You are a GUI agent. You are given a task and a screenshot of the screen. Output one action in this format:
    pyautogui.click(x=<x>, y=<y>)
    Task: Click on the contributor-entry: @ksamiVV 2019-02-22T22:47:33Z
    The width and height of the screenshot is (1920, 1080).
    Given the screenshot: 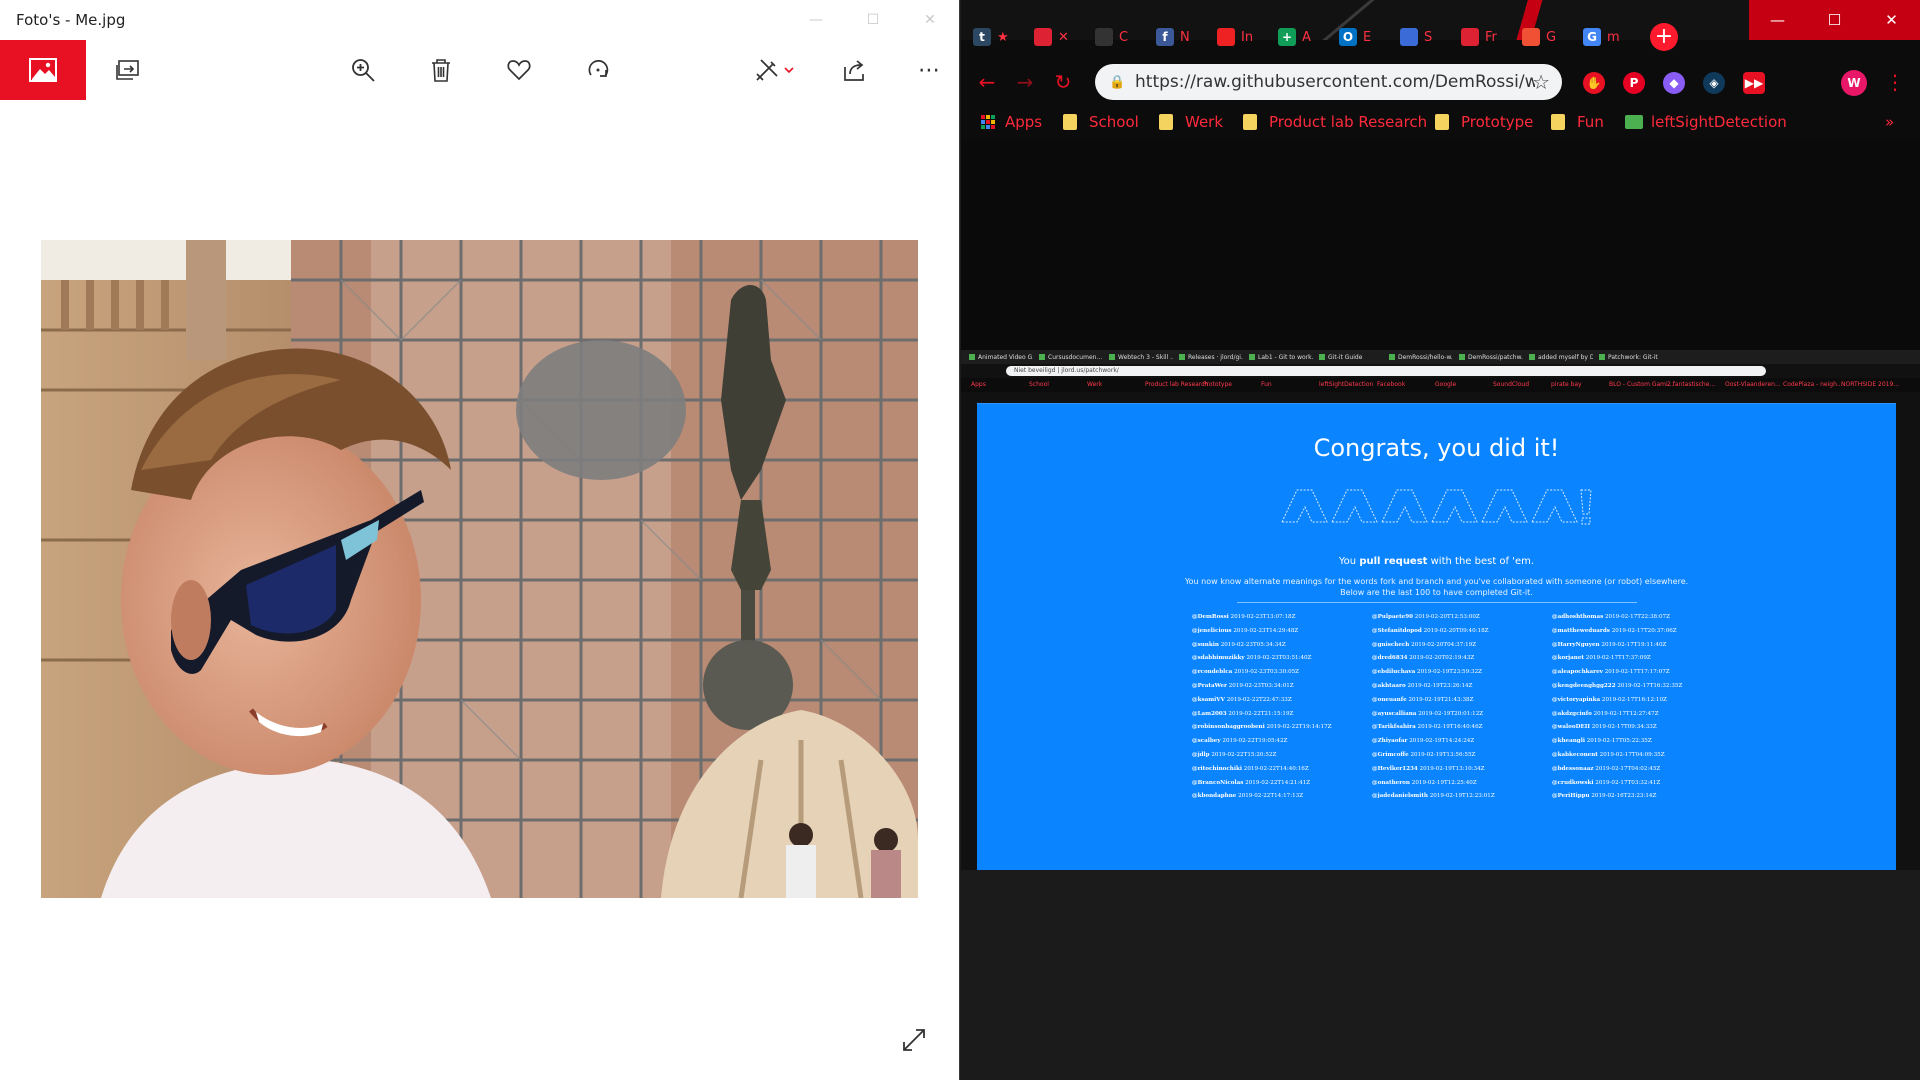 What is the action you would take?
    pyautogui.click(x=1242, y=699)
    